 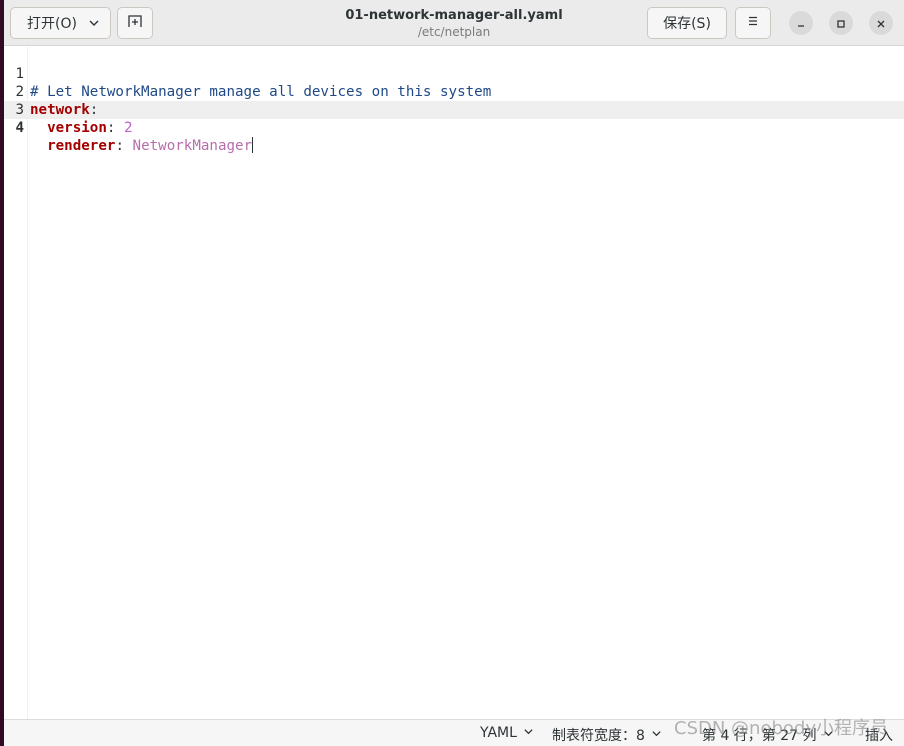 I want to click on open-button: 打开(O), so click(x=60, y=23).